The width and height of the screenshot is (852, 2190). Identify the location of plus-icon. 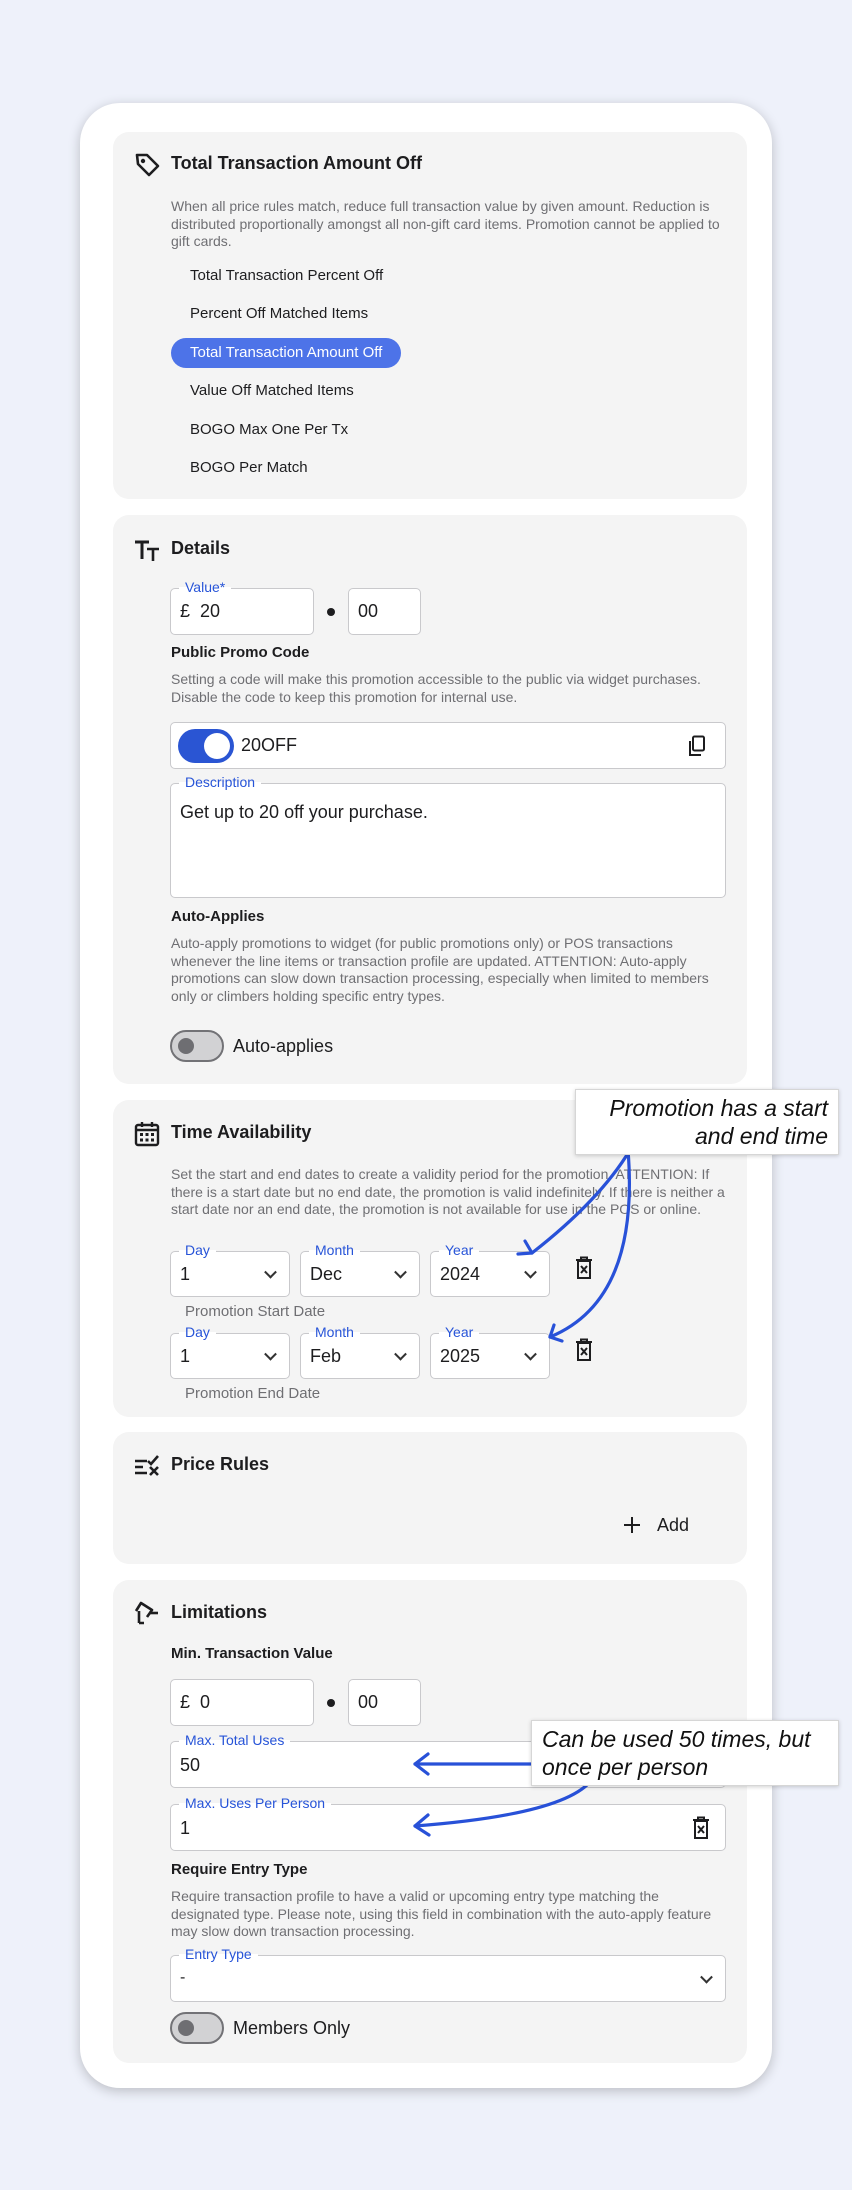
(632, 1525).